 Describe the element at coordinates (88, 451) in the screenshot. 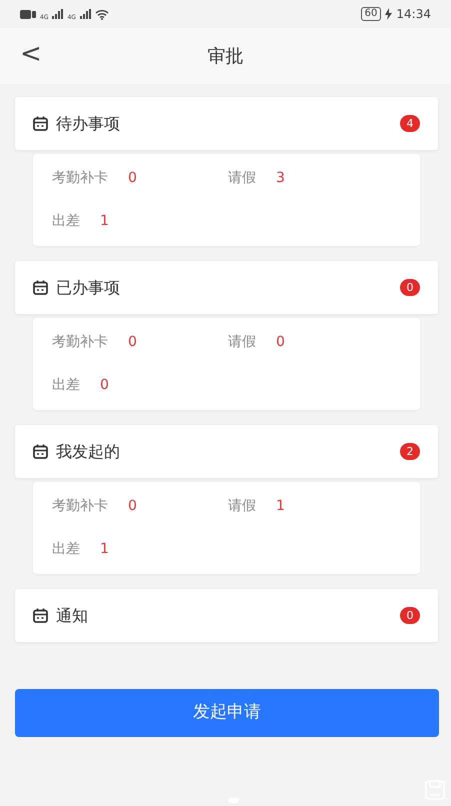

I see `section-title: 我发起的` at that location.